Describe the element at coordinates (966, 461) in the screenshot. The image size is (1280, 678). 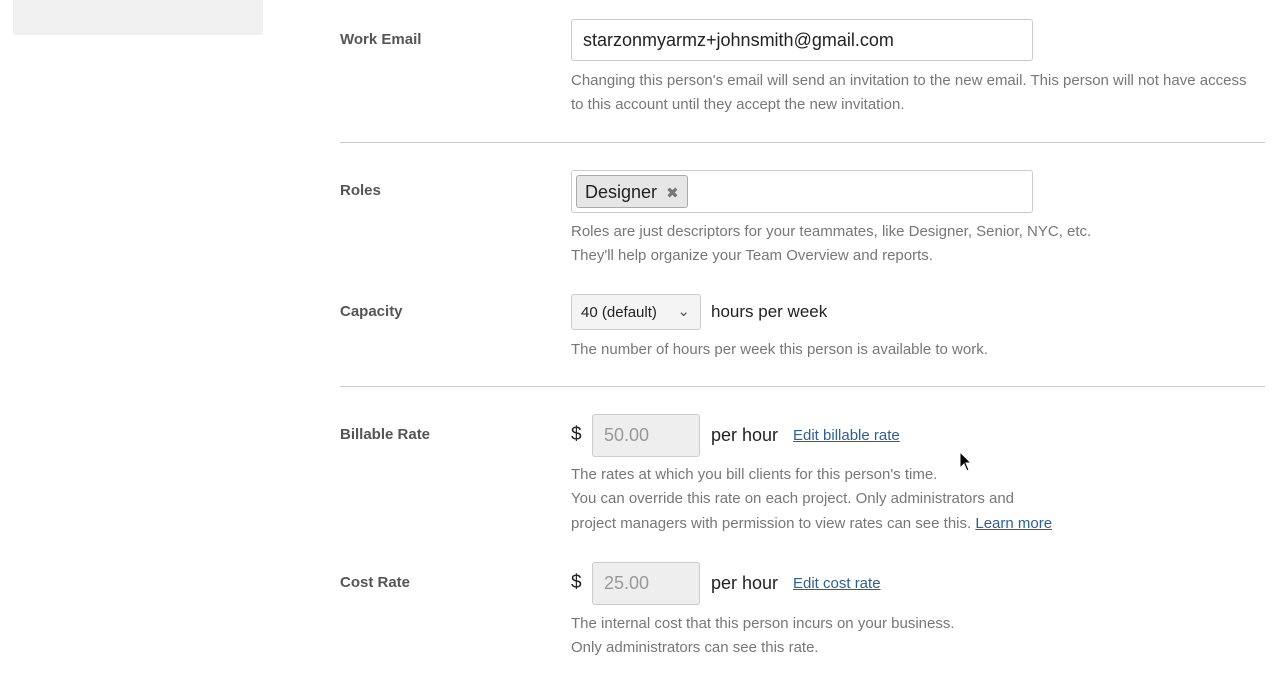
I see `mouse-cursor-icon` at that location.